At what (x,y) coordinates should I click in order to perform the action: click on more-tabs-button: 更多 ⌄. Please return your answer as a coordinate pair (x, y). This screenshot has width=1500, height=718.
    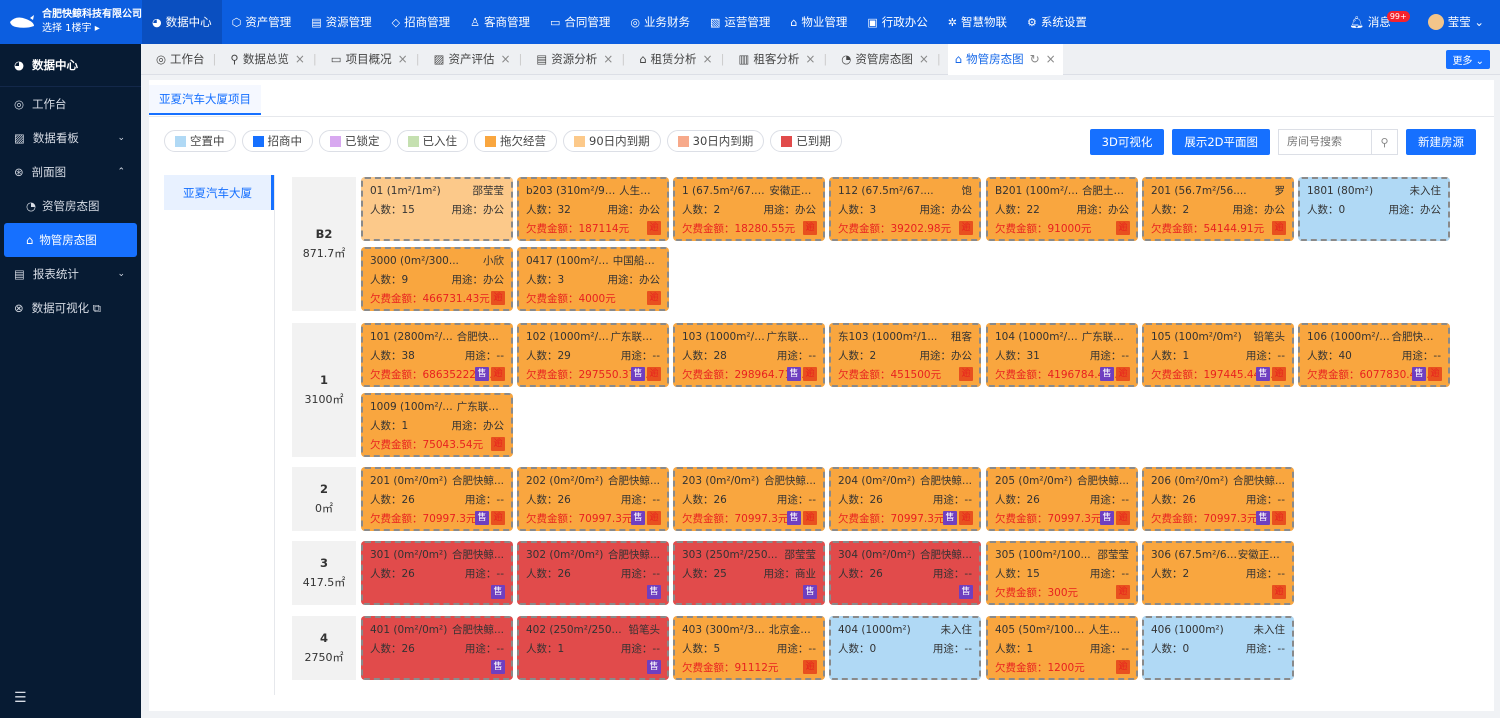
    Looking at the image, I should click on (1468, 59).